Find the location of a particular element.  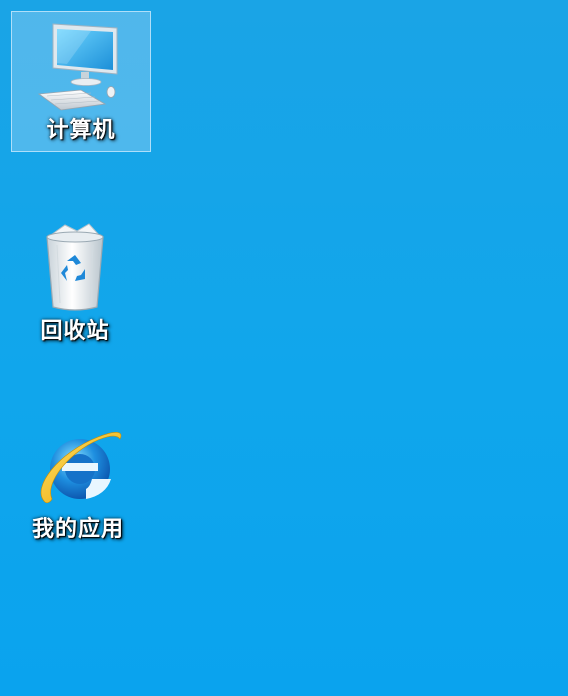

recycle-bin-icon is located at coordinates (75, 269).